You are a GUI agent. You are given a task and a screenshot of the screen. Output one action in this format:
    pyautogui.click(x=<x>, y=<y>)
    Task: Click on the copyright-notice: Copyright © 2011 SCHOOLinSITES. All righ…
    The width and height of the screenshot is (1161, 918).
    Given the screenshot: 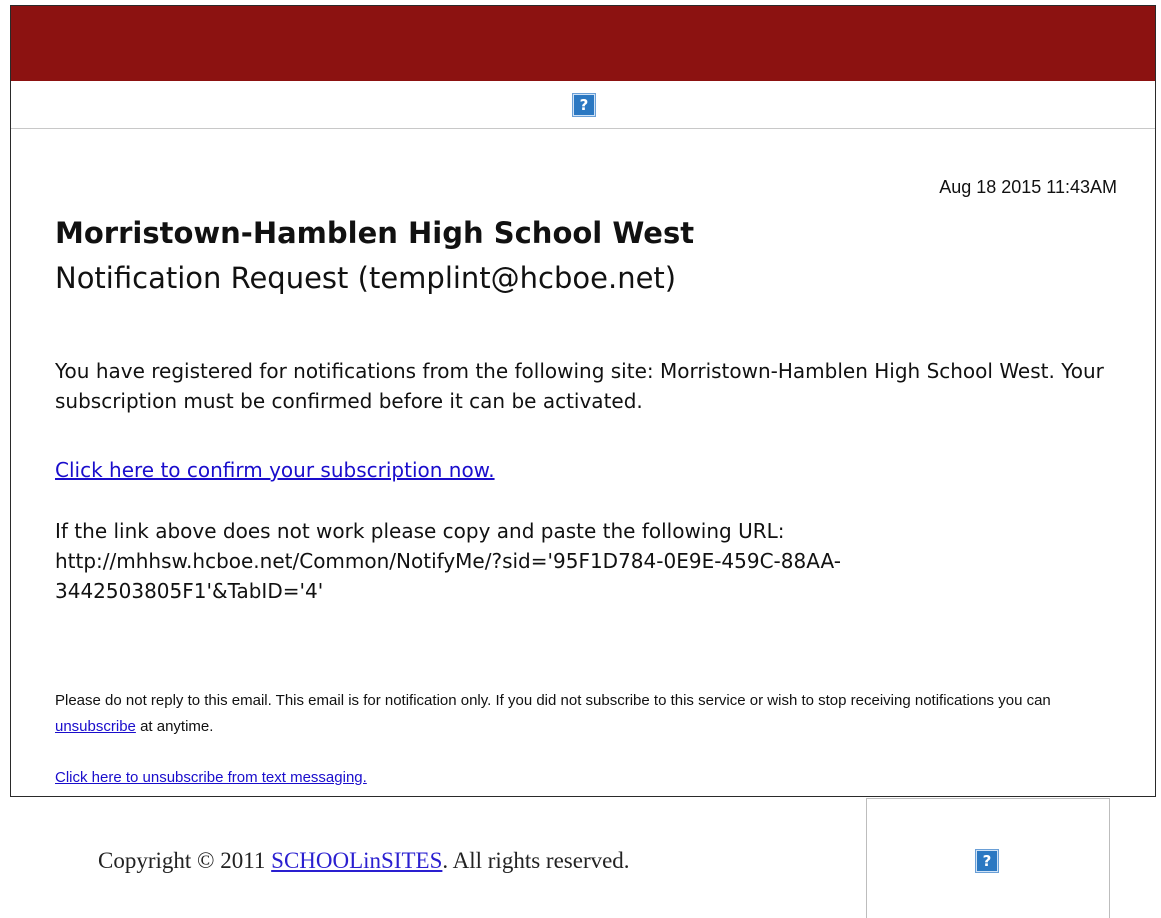 What is the action you would take?
    pyautogui.click(x=364, y=861)
    